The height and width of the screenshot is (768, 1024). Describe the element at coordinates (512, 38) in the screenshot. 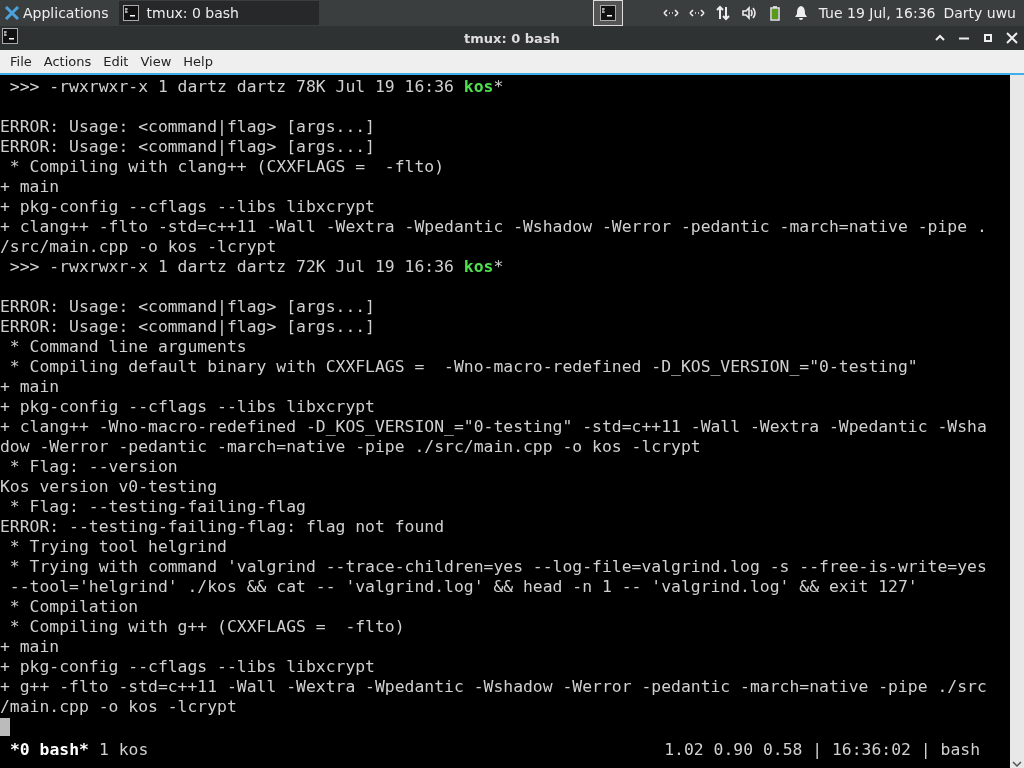

I see `window-title: tmux: 0 bash` at that location.